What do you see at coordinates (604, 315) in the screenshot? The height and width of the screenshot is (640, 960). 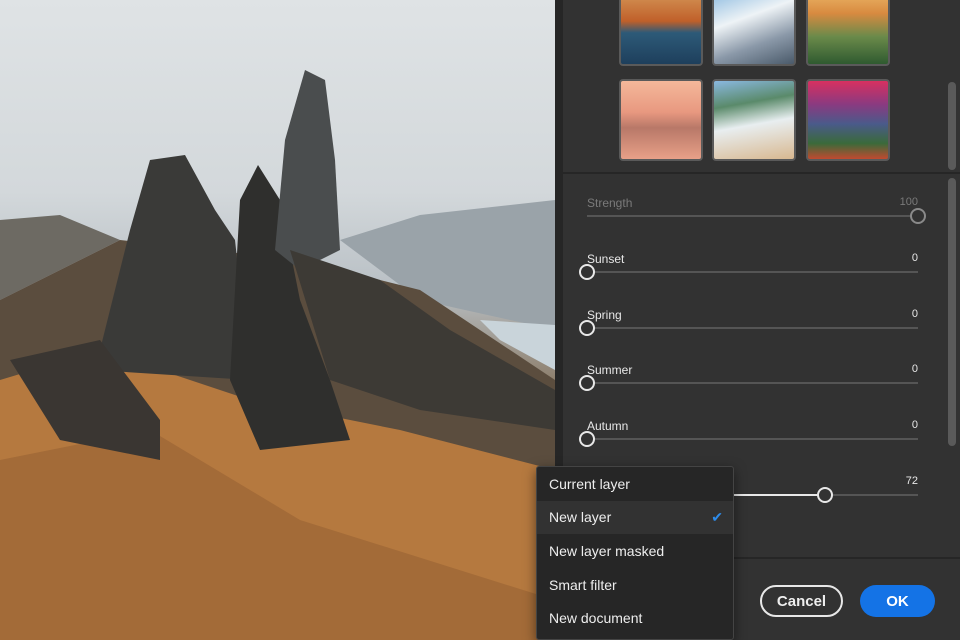 I see `slider-label: Spring` at bounding box center [604, 315].